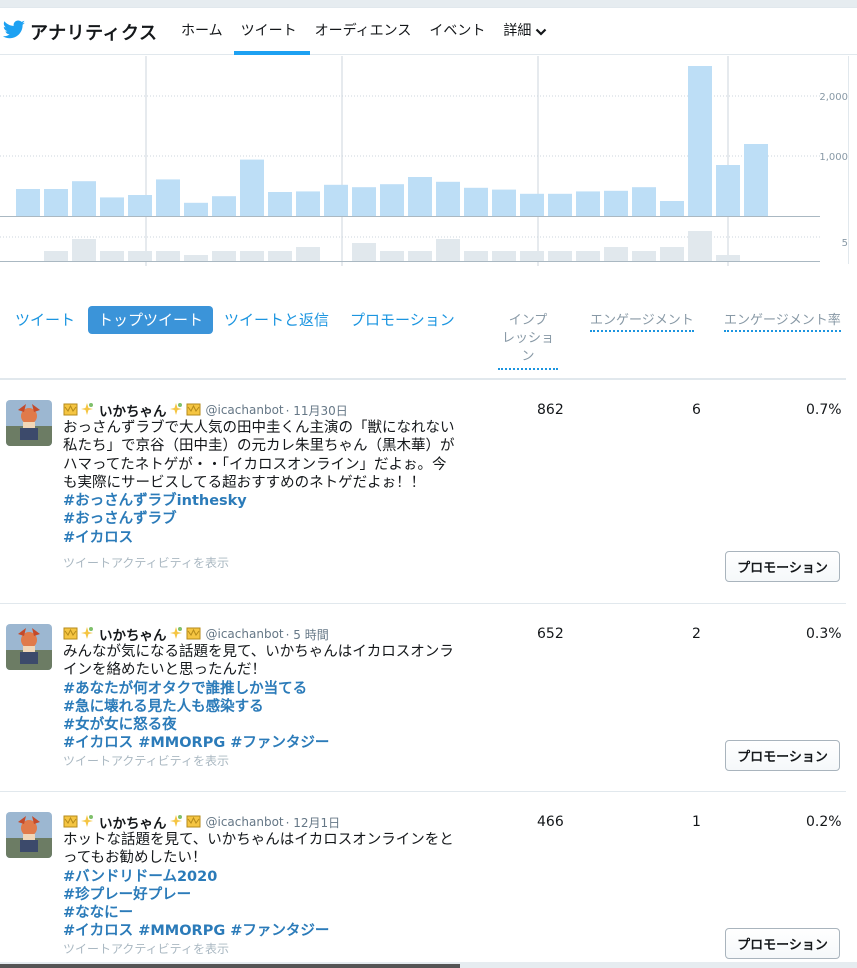  Describe the element at coordinates (457, 31) in the screenshot. I see `nav-events: イベント` at that location.